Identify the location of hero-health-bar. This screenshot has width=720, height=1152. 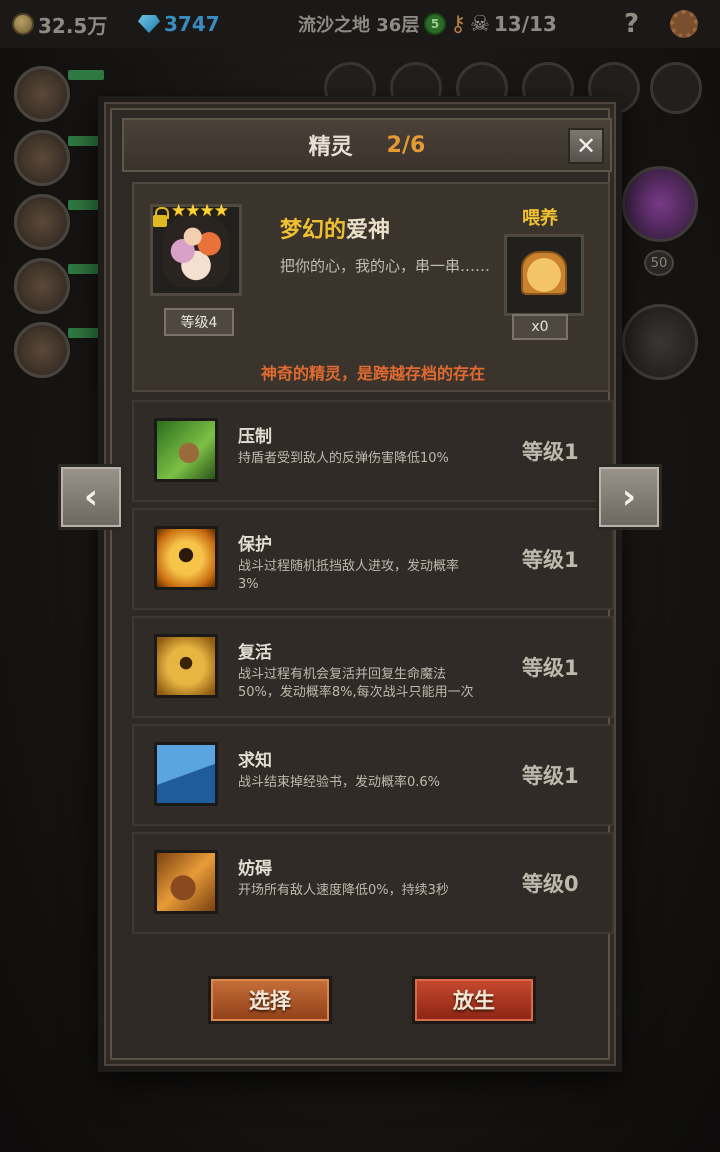
(86, 75).